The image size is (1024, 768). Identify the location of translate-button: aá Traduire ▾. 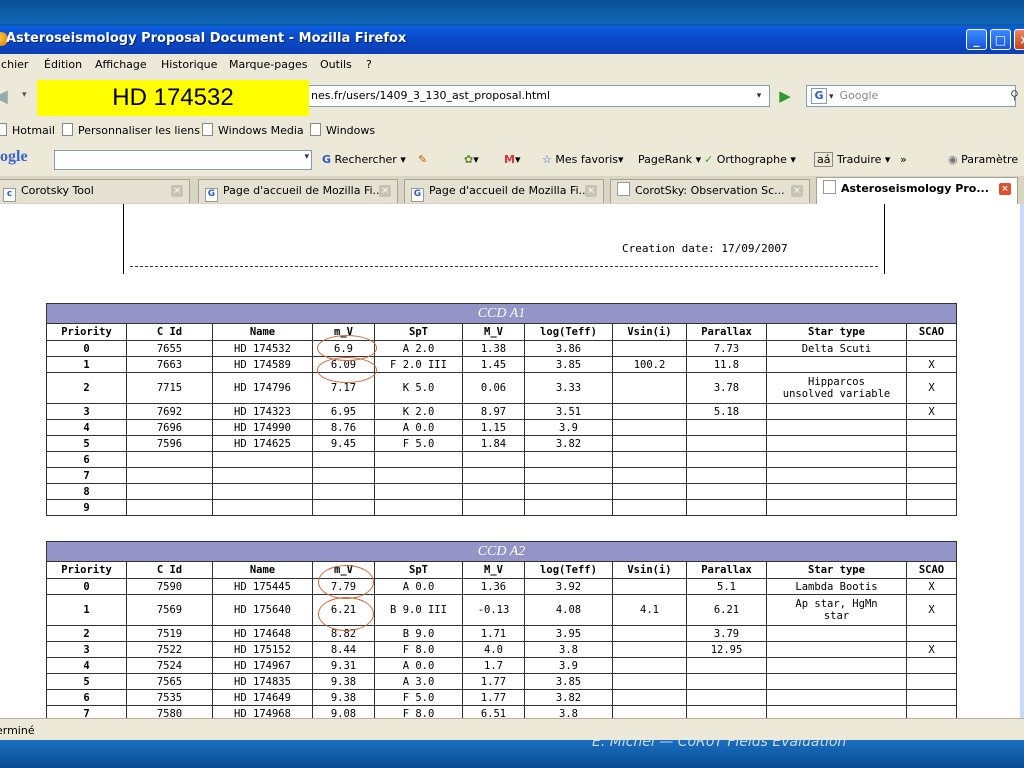
(852, 159).